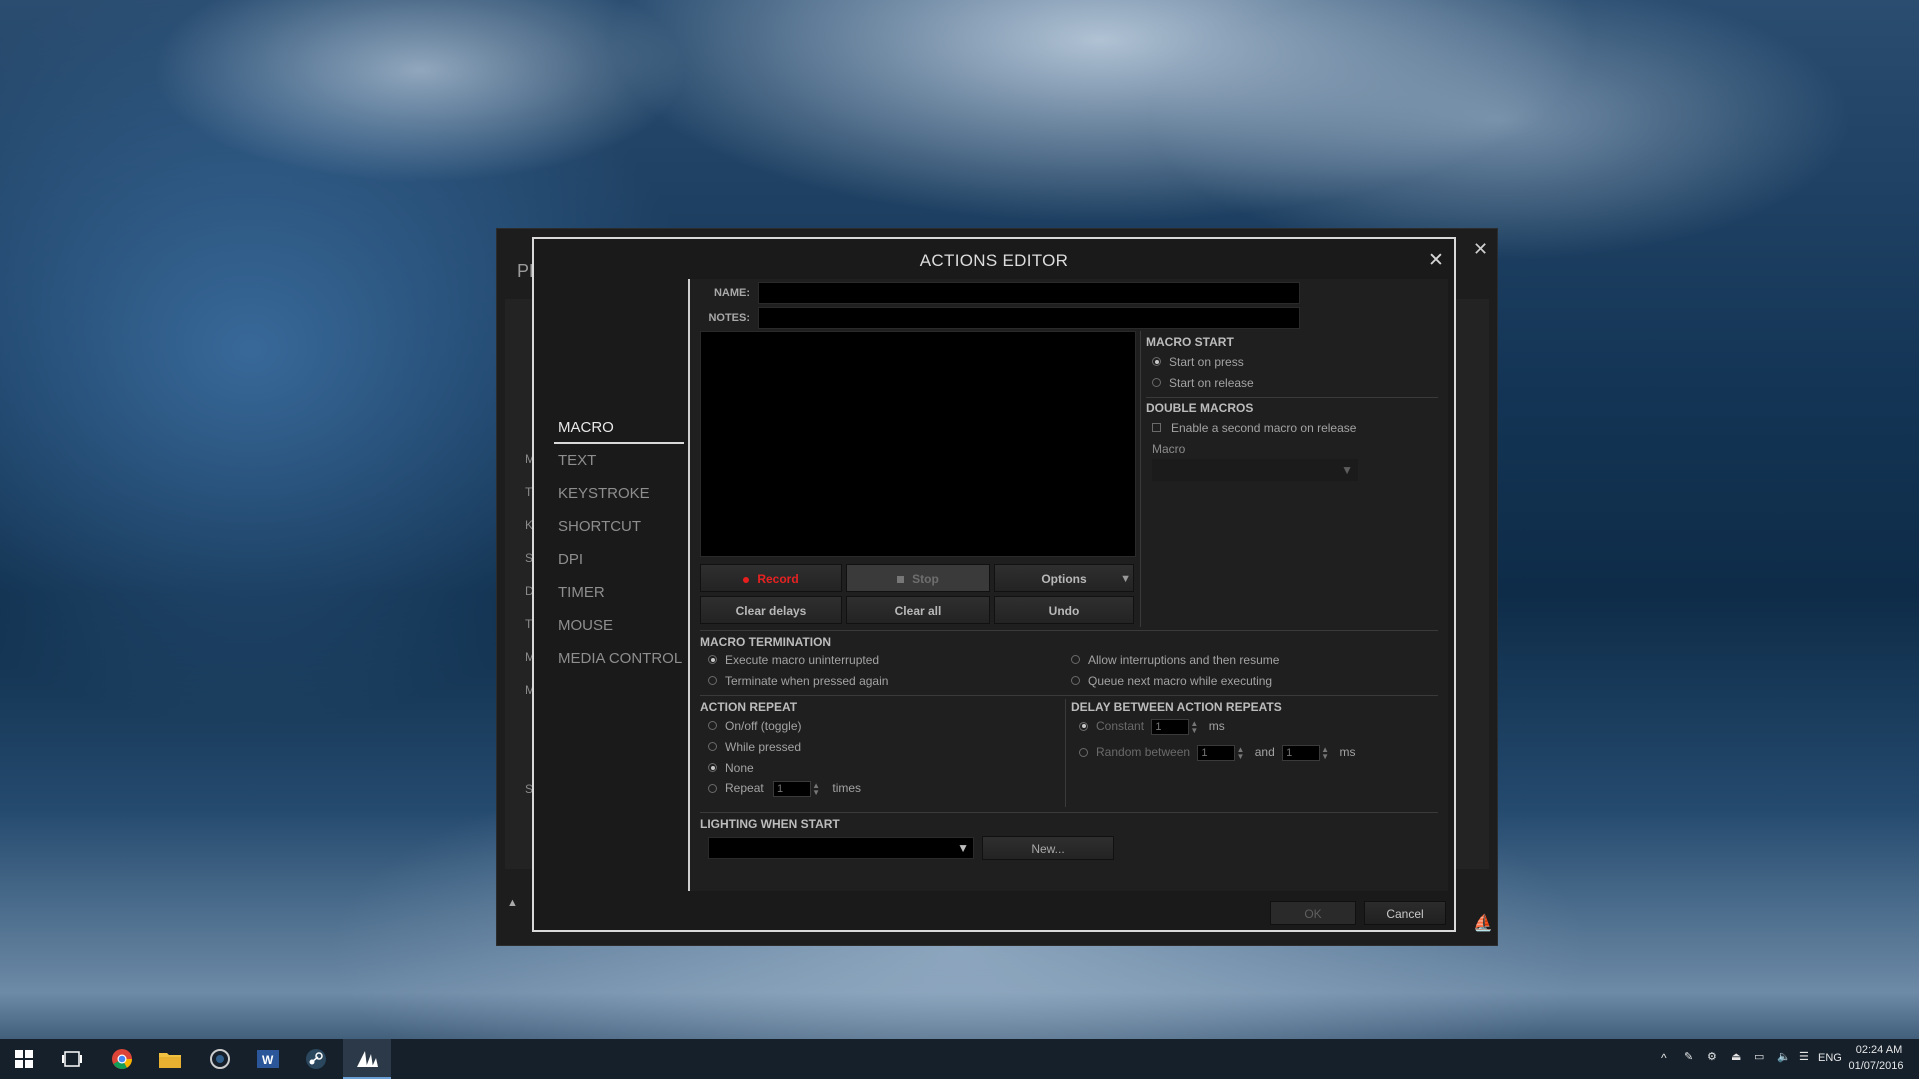 This screenshot has height=1079, width=1919. Describe the element at coordinates (170, 1059) in the screenshot. I see `file-explorer-icon` at that location.